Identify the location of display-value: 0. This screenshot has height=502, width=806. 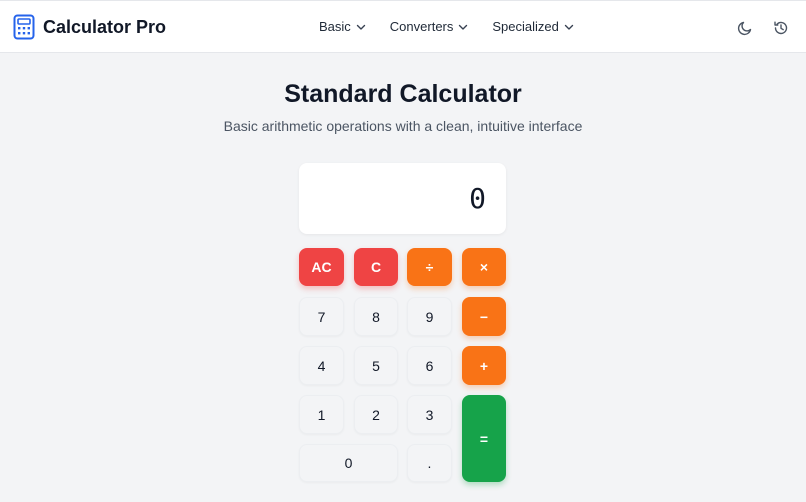
(477, 198).